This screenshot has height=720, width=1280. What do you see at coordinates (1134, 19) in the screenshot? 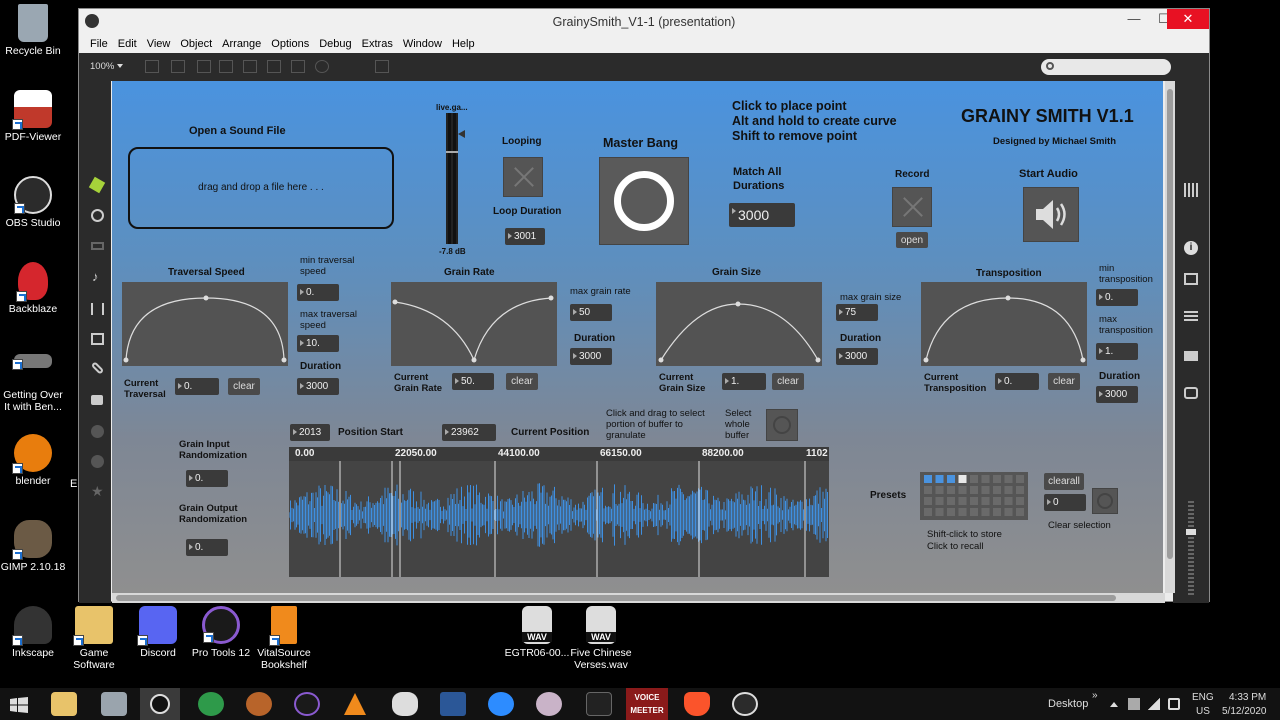
I see `minimize-button: —` at bounding box center [1134, 19].